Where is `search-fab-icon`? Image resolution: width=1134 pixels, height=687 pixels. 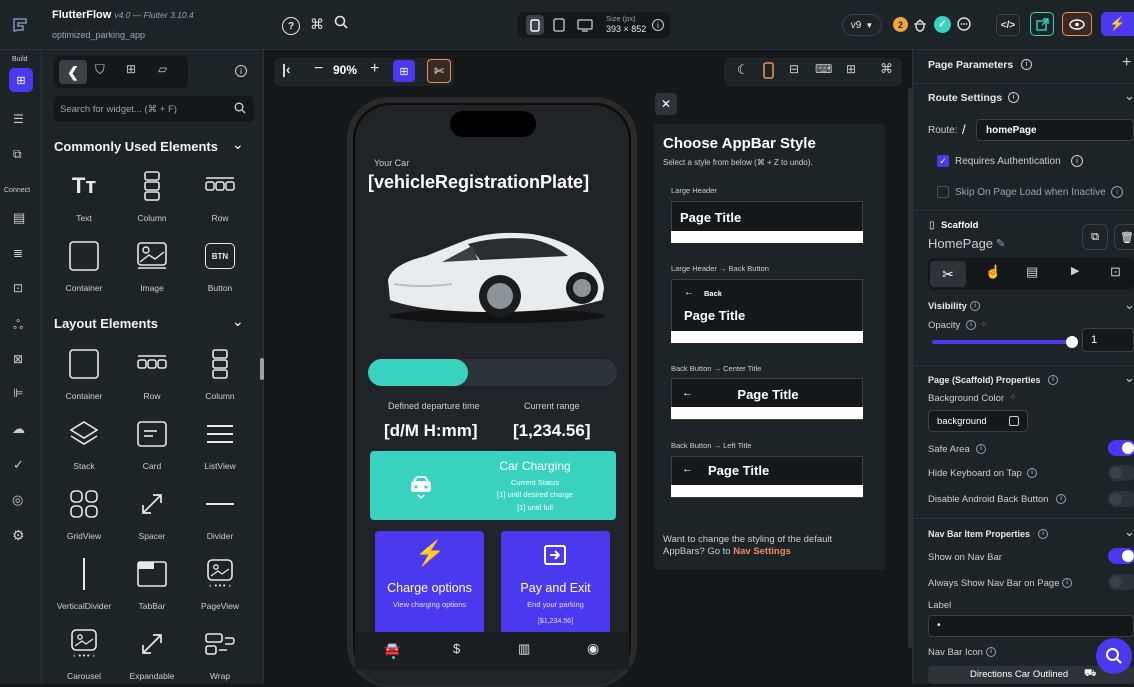 search-fab-icon is located at coordinates (1114, 656).